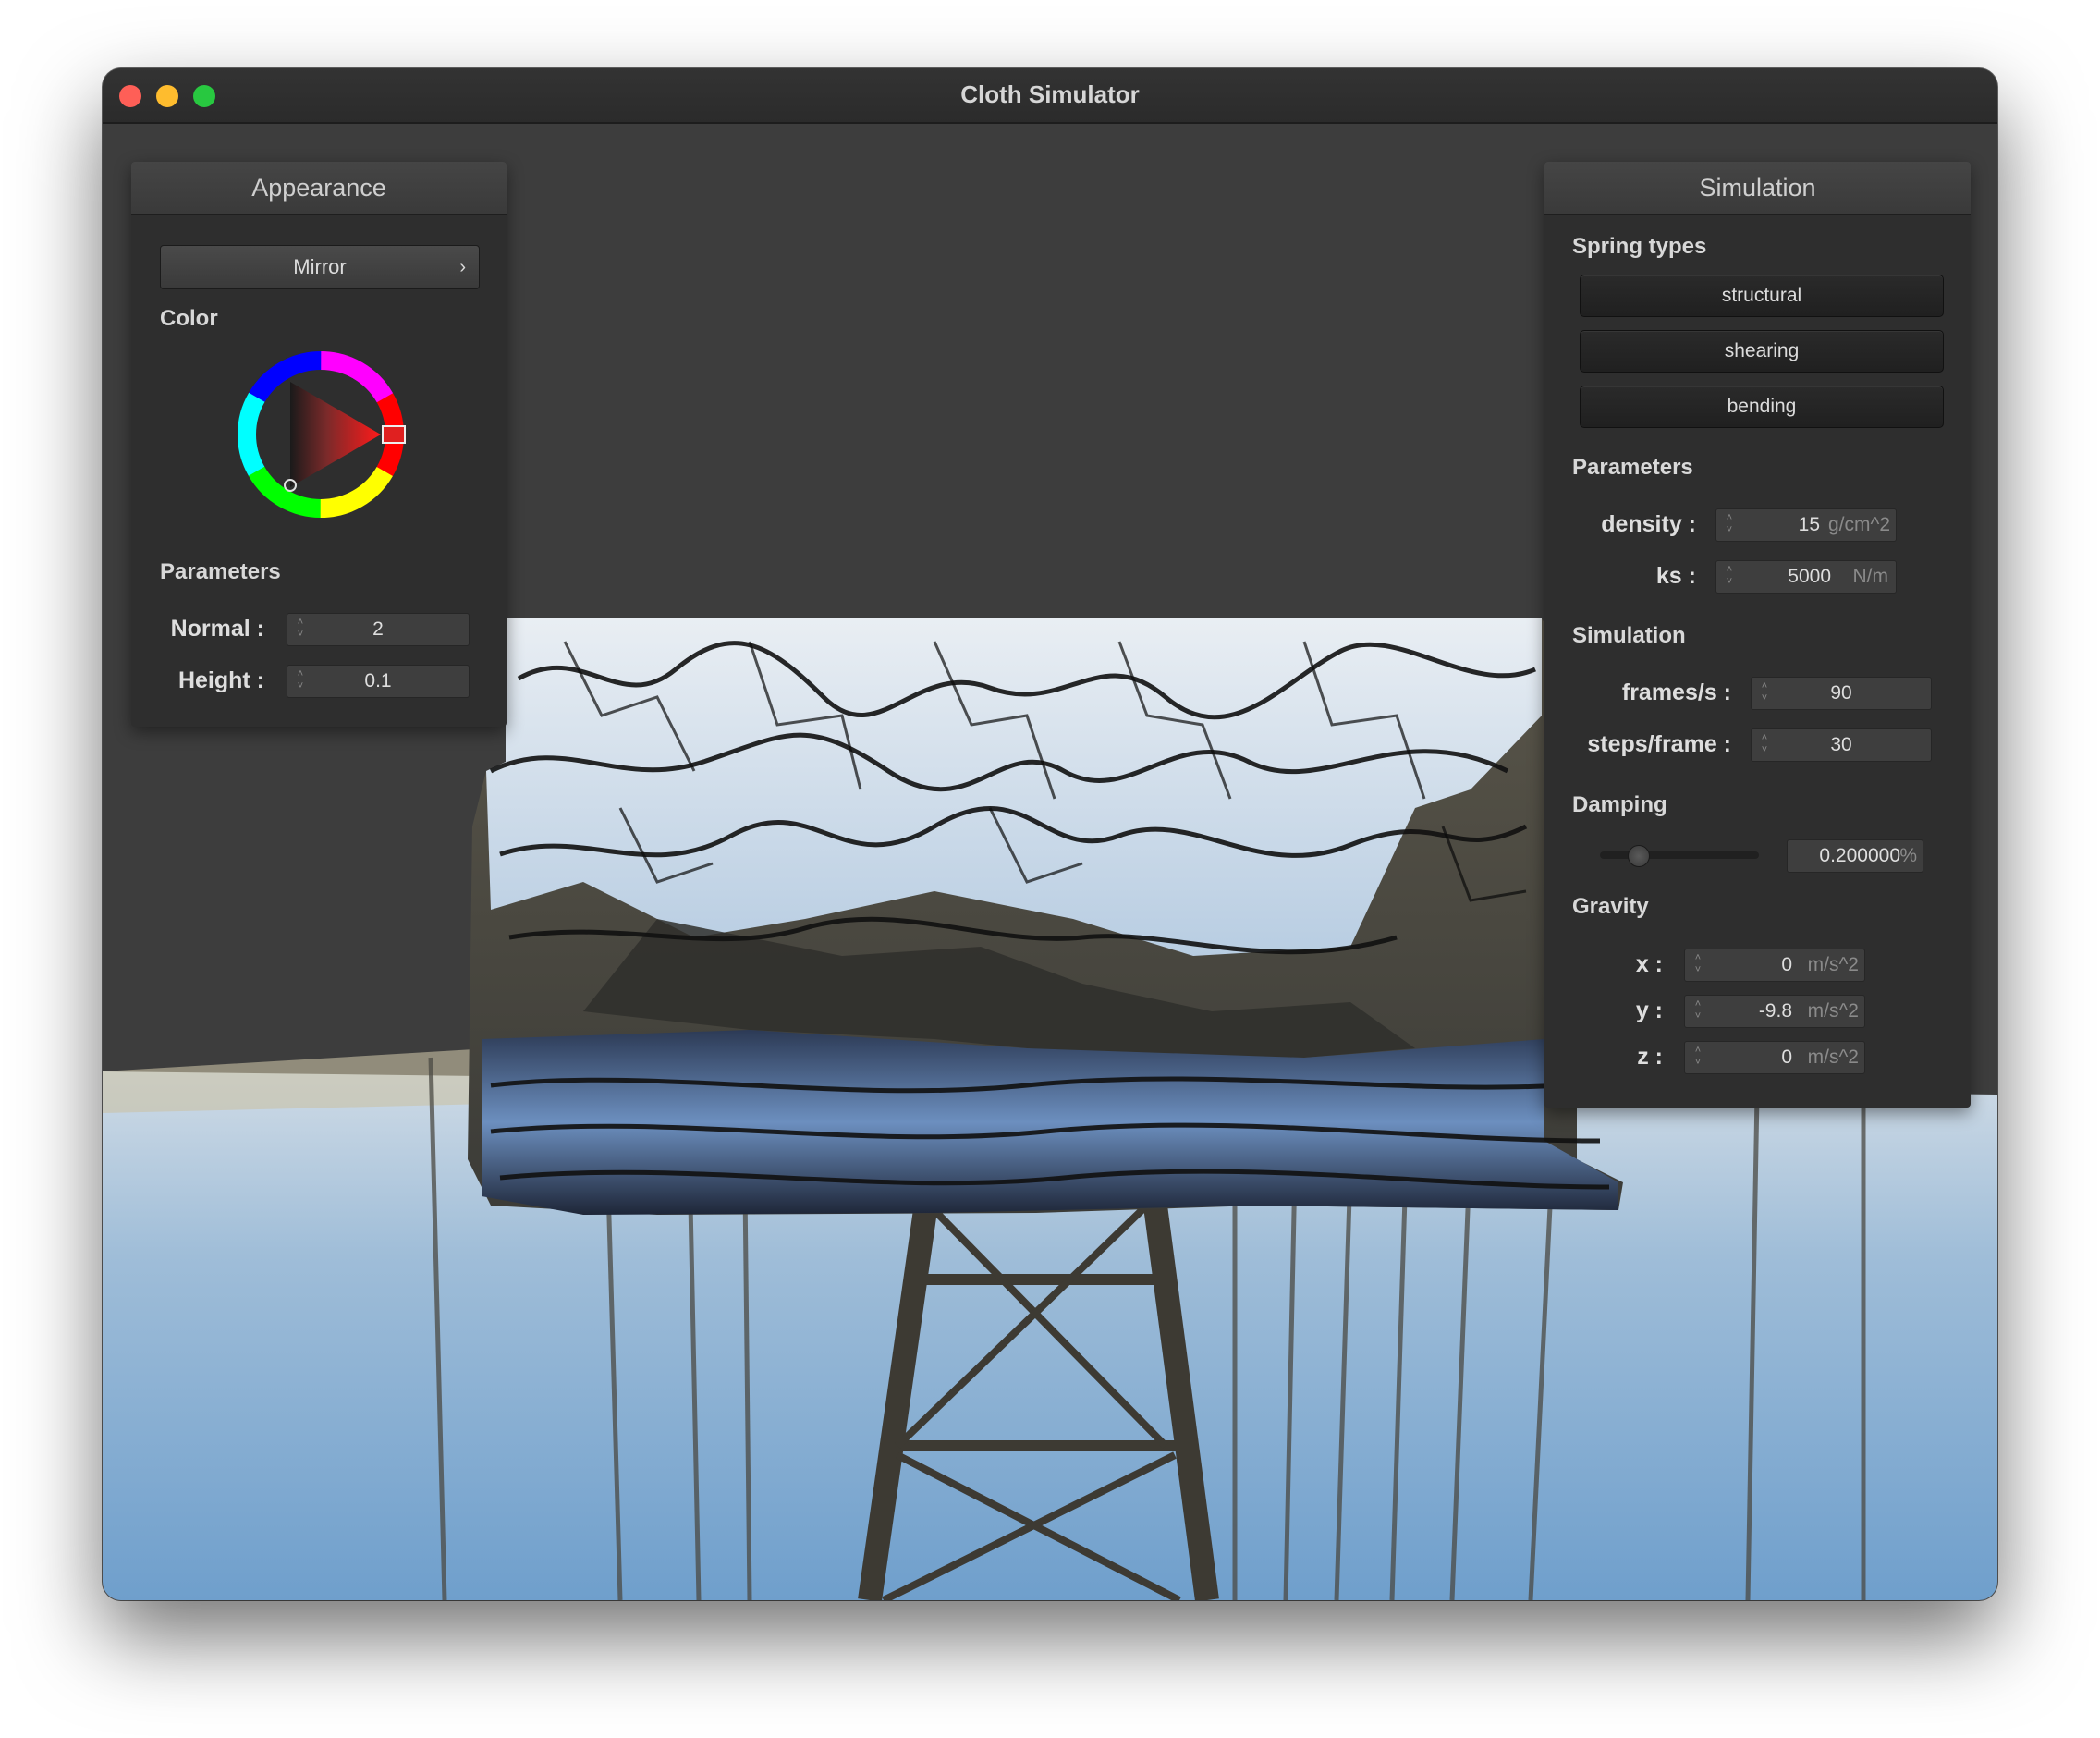 This screenshot has width=2100, height=1738. What do you see at coordinates (1775, 965) in the screenshot?
I see `gravity-x-input: ˄ ˅ 0 m/s^2` at bounding box center [1775, 965].